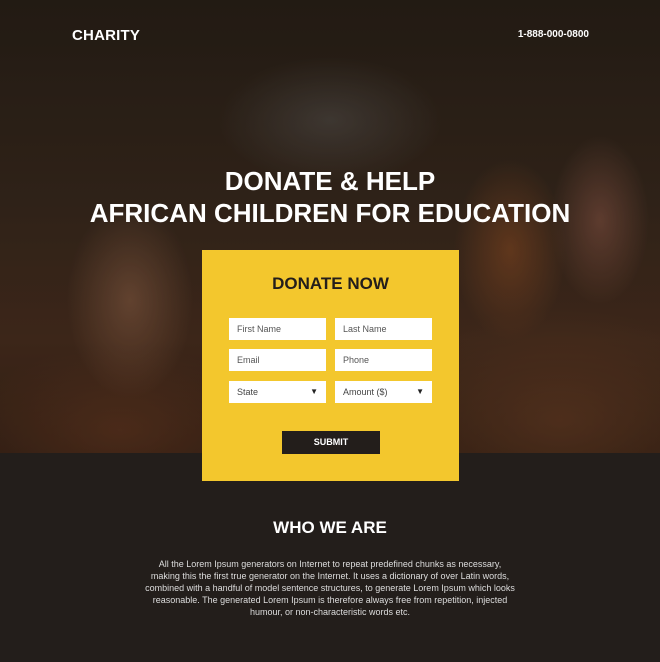 This screenshot has height=662, width=660. What do you see at coordinates (383, 360) in the screenshot?
I see `phone-input` at bounding box center [383, 360].